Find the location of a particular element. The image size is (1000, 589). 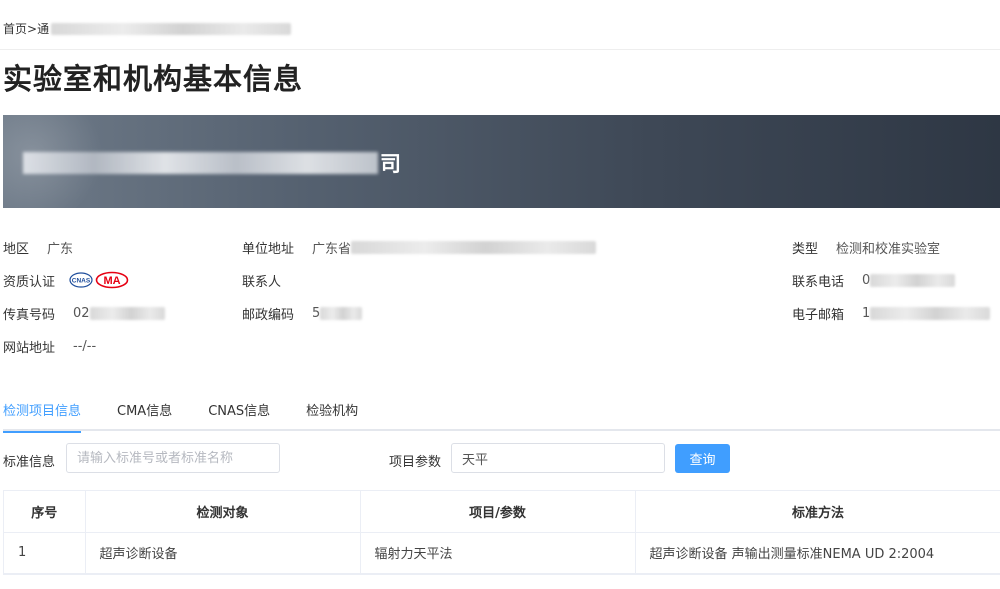

info-address-prefix: 广东省 is located at coordinates (332, 249).